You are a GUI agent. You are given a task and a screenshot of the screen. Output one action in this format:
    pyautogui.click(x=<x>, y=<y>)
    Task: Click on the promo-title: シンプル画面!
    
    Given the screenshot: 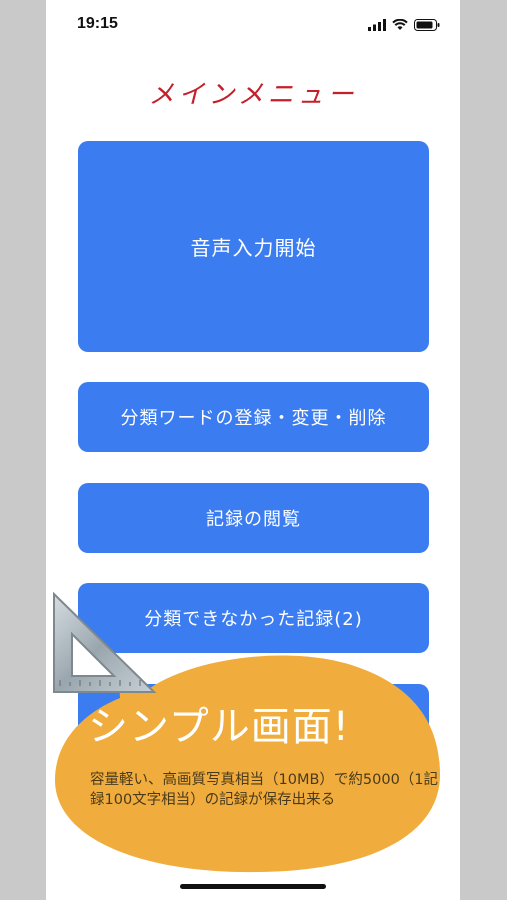 What is the action you would take?
    pyautogui.click(x=219, y=727)
    